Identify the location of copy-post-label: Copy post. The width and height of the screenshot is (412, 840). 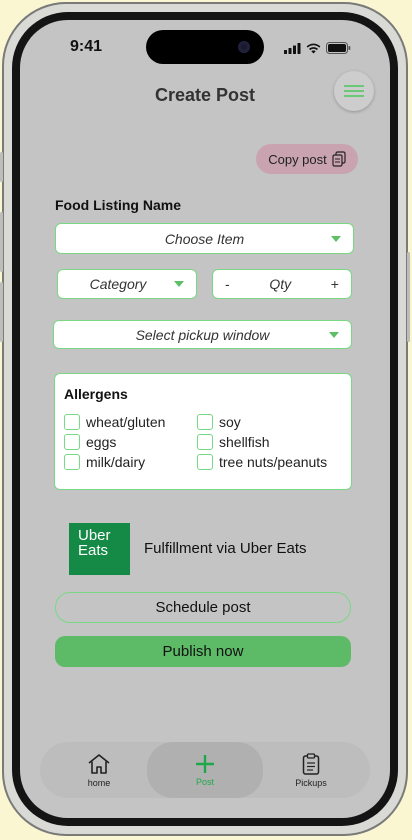
(297, 159).